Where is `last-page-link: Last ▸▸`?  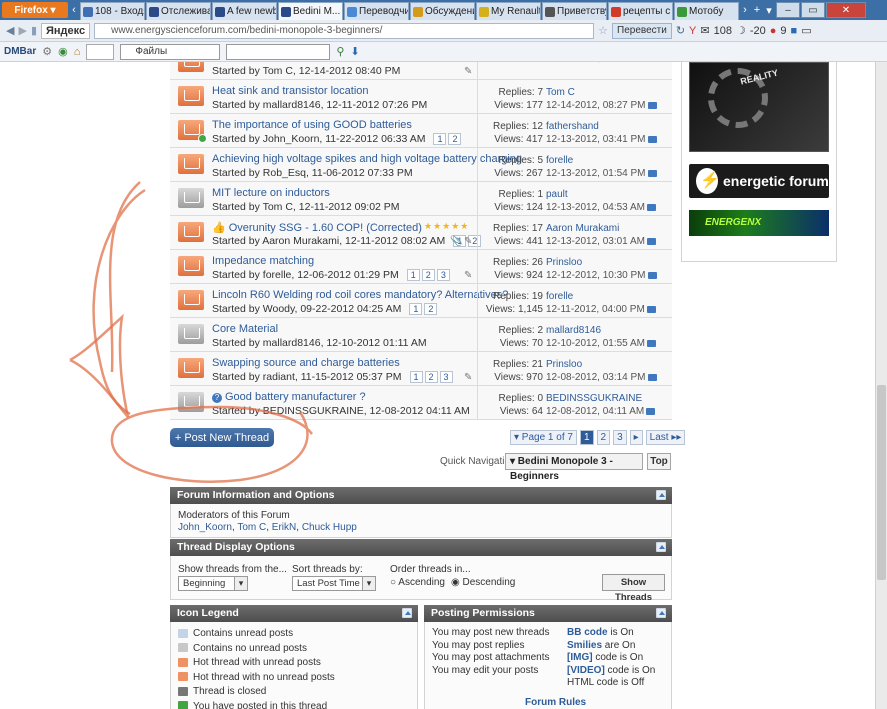 last-page-link: Last ▸▸ is located at coordinates (665, 437).